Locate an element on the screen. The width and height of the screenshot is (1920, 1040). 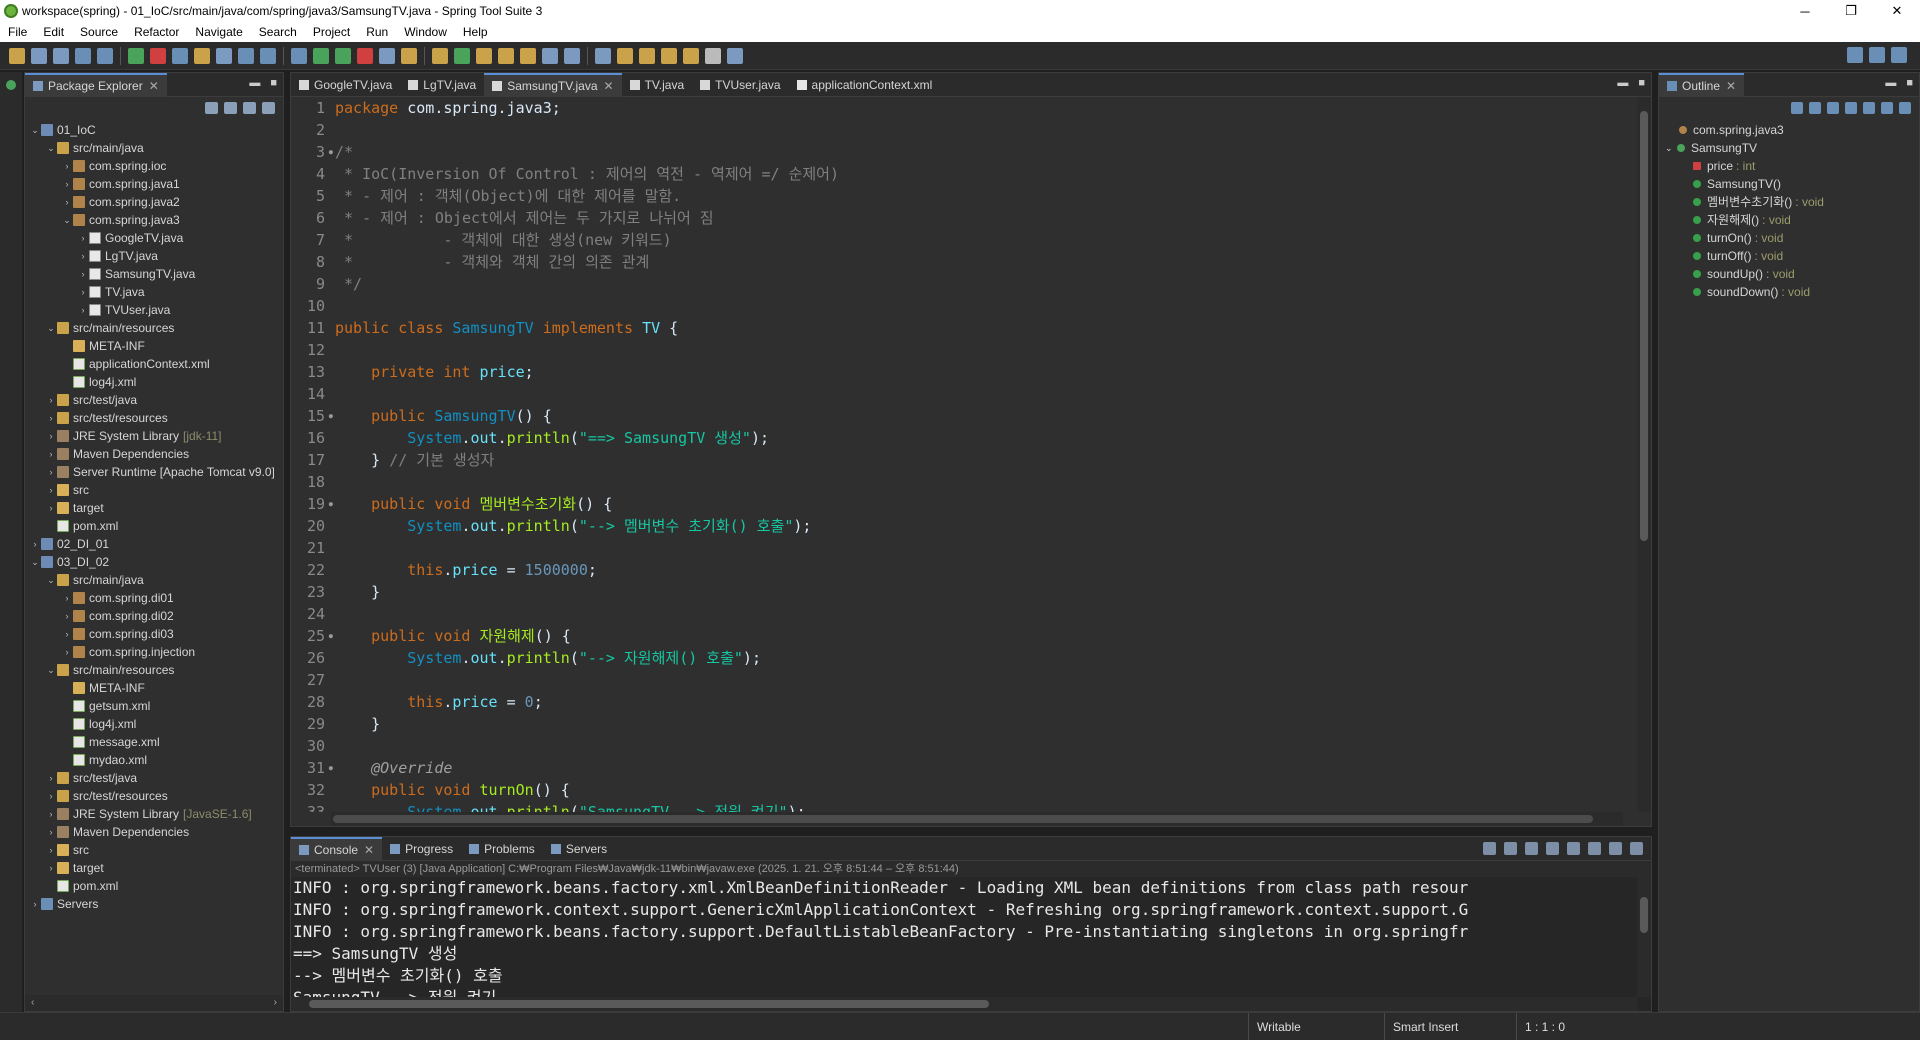
minimize-editor-icon: ▬ is located at coordinates (1622, 83).